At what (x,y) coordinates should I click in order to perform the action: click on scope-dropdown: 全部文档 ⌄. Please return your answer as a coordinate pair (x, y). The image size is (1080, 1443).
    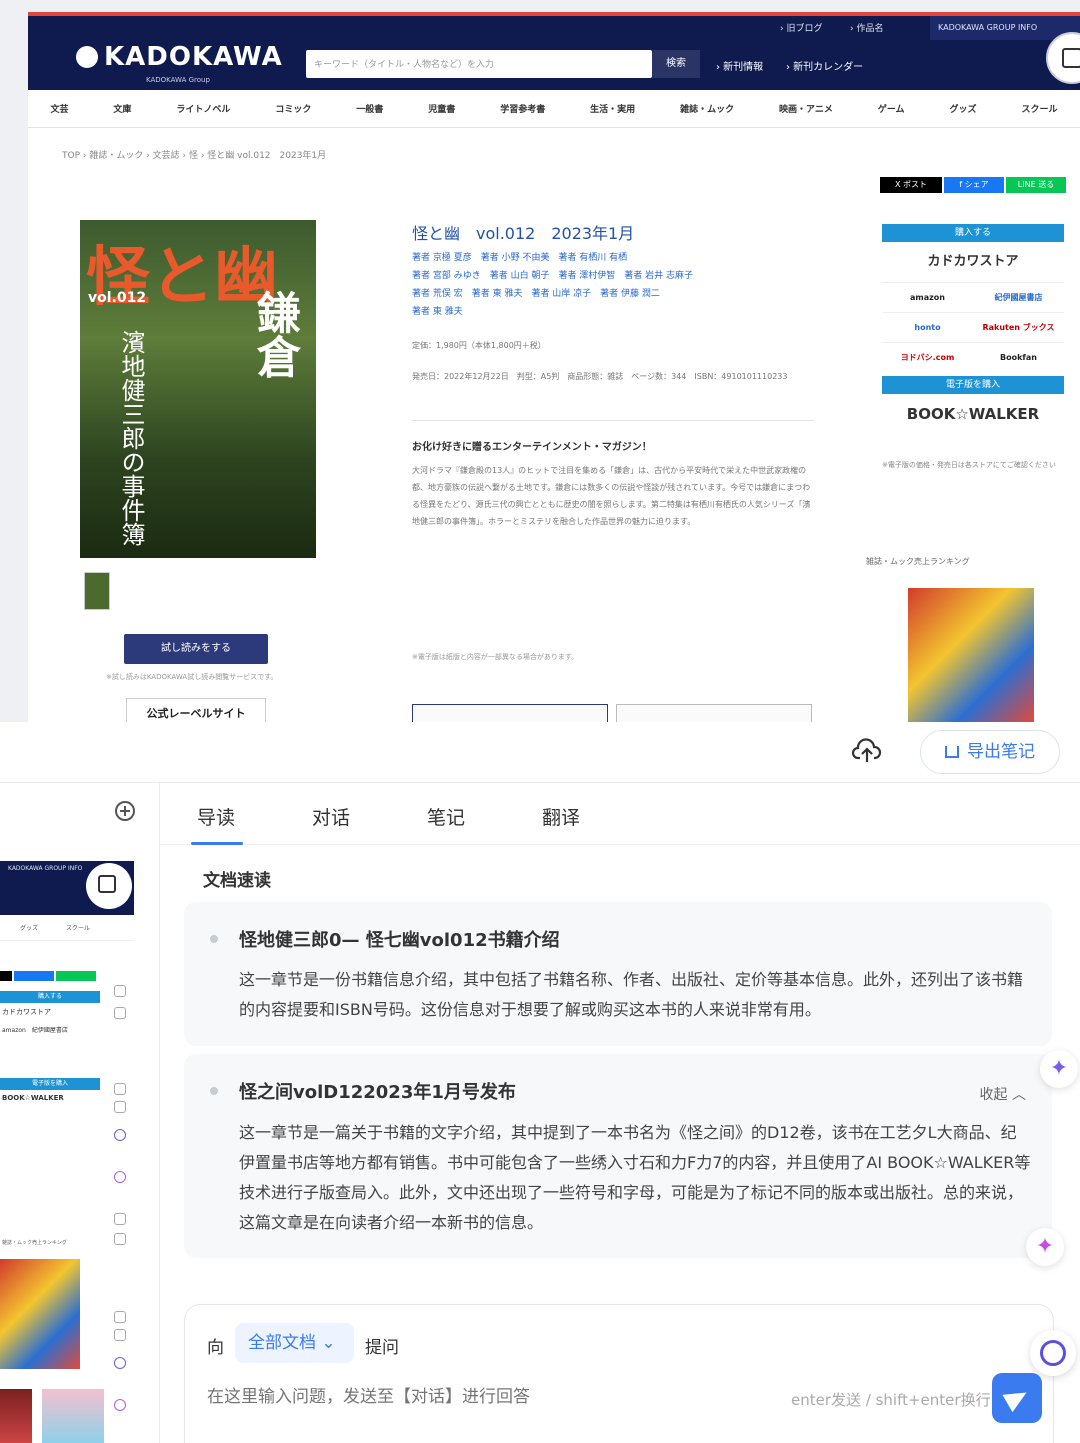
    Looking at the image, I should click on (294, 1343).